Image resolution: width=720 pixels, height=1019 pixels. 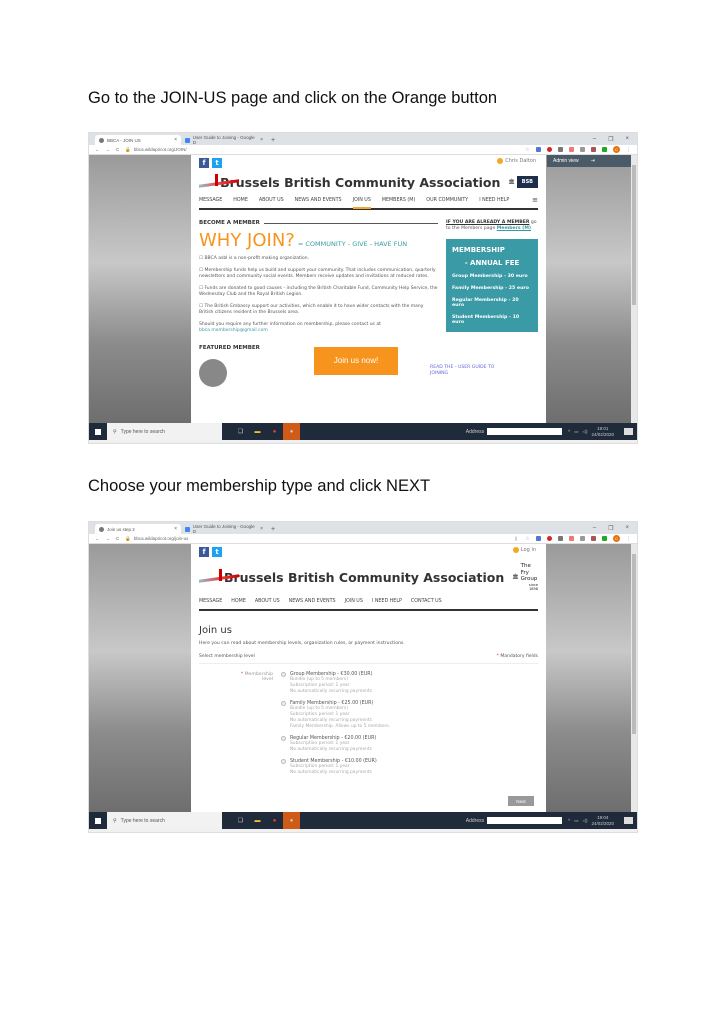 I want to click on task-view-icon: ❑, so click(x=240, y=820).